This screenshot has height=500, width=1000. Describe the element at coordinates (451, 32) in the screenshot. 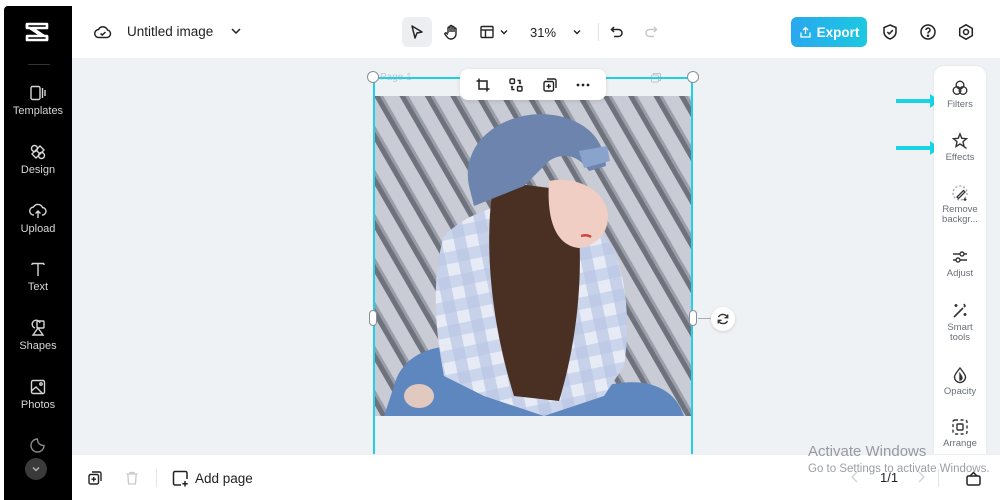

I see `hand-tool-button` at that location.